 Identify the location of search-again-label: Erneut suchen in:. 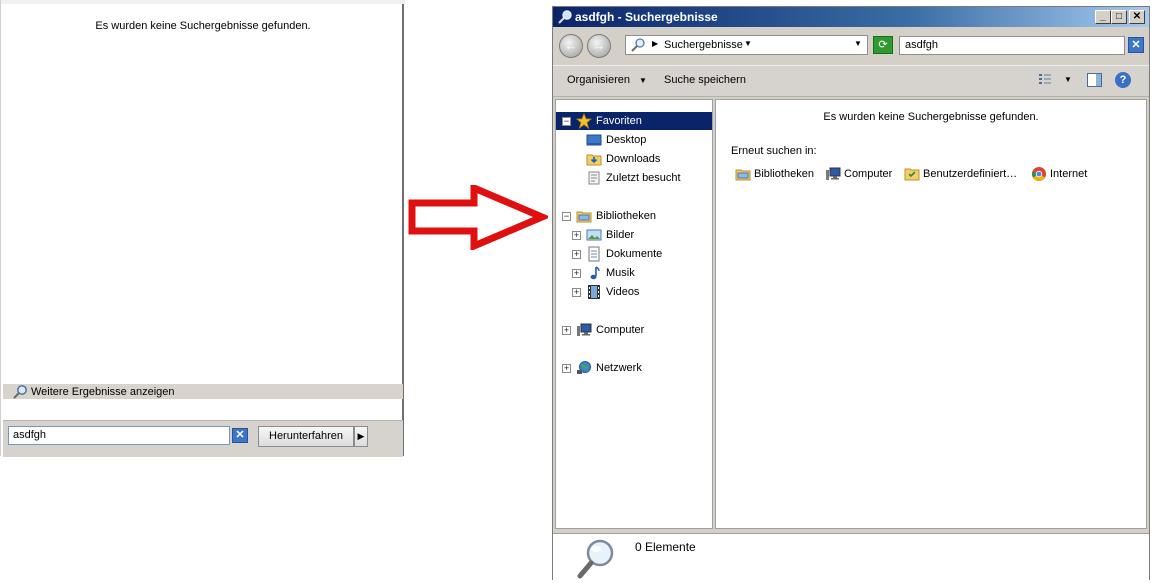
(774, 151).